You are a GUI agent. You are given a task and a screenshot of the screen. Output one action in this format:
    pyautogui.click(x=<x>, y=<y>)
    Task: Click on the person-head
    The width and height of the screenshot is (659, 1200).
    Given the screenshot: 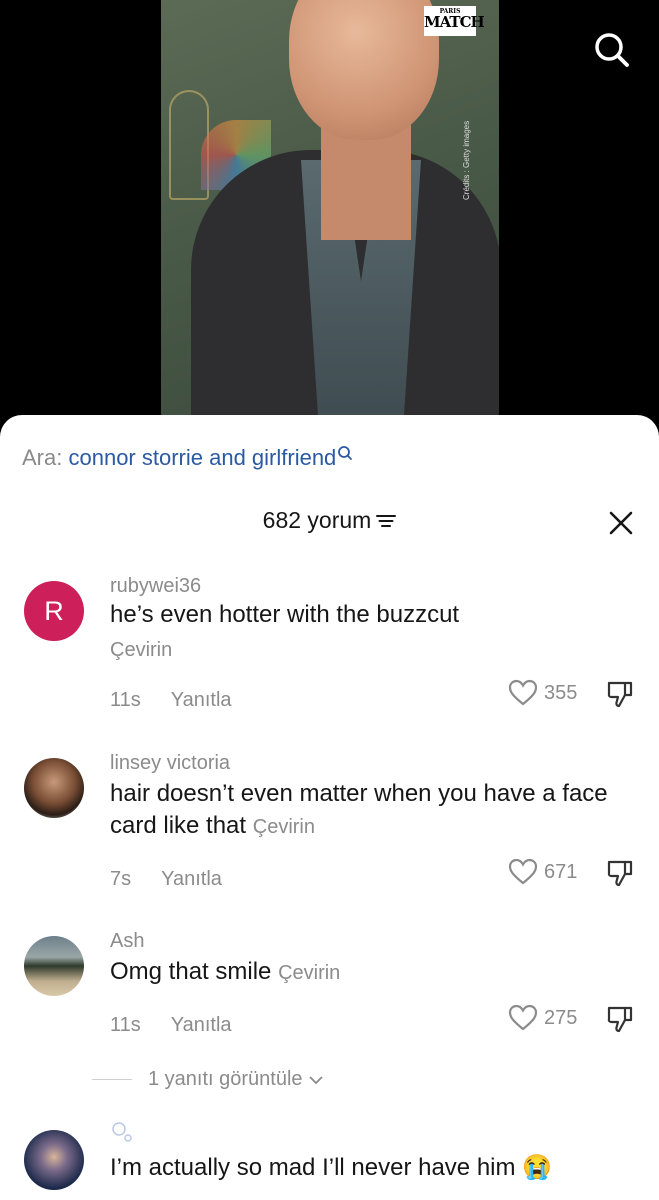 What is the action you would take?
    pyautogui.click(x=364, y=70)
    